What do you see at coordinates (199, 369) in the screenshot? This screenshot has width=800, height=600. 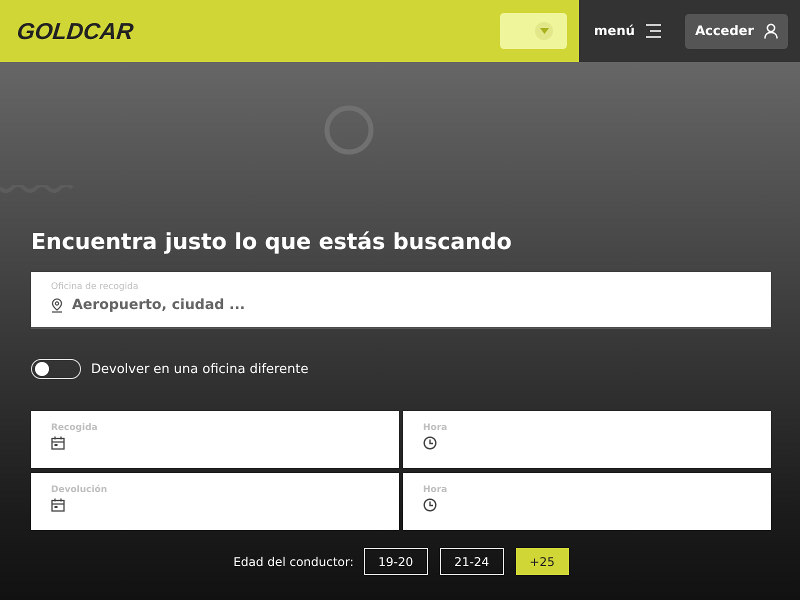 I see `toggle-label: Devolver en una oficina diferente` at bounding box center [199, 369].